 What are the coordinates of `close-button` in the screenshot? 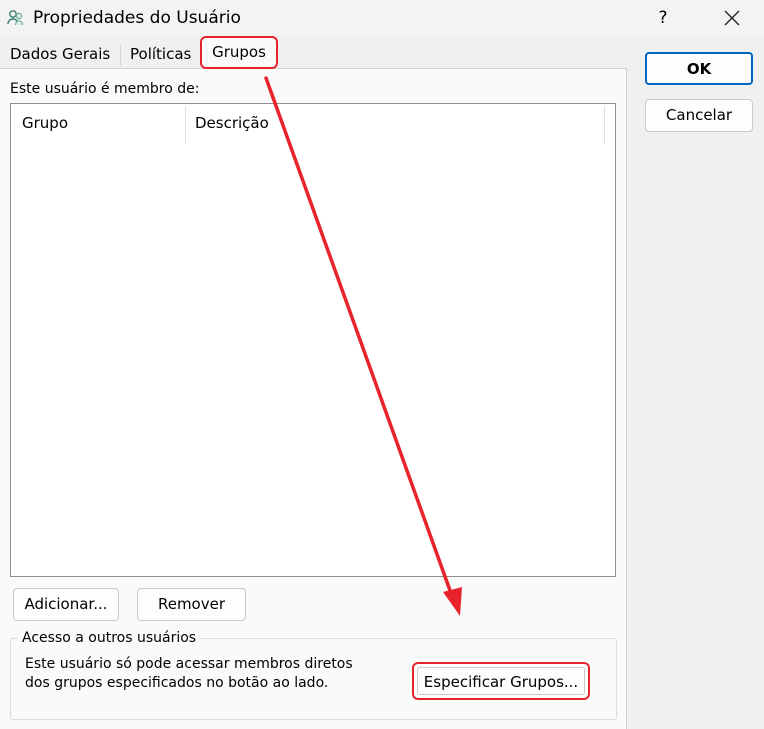 It's located at (732, 18).